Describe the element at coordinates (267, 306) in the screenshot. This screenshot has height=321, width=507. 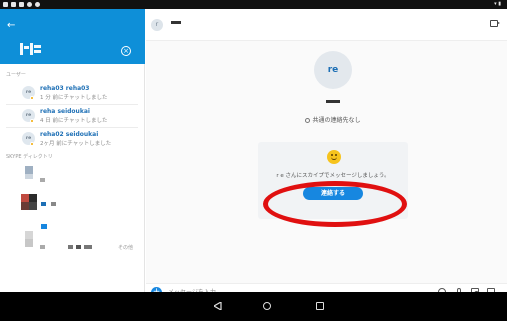
I see `home-icon` at that location.